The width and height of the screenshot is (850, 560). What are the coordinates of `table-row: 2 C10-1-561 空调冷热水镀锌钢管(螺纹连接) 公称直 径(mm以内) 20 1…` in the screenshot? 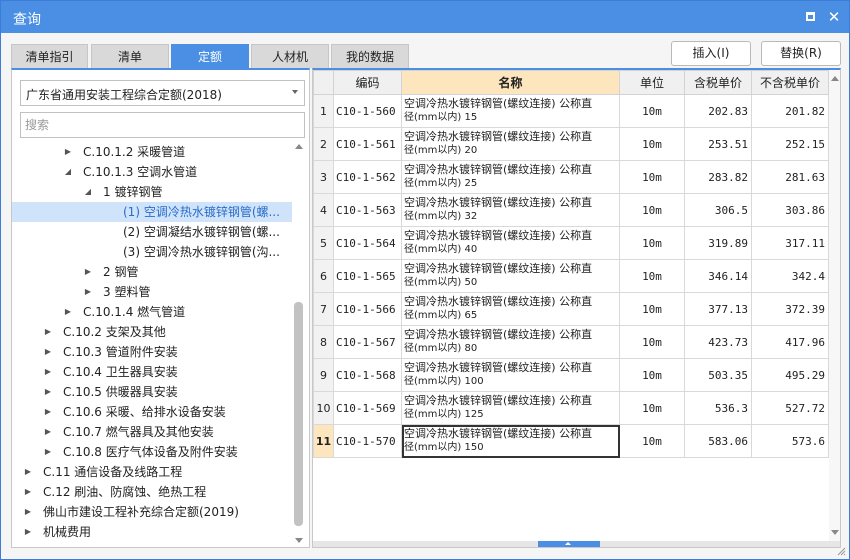 It's located at (571, 144).